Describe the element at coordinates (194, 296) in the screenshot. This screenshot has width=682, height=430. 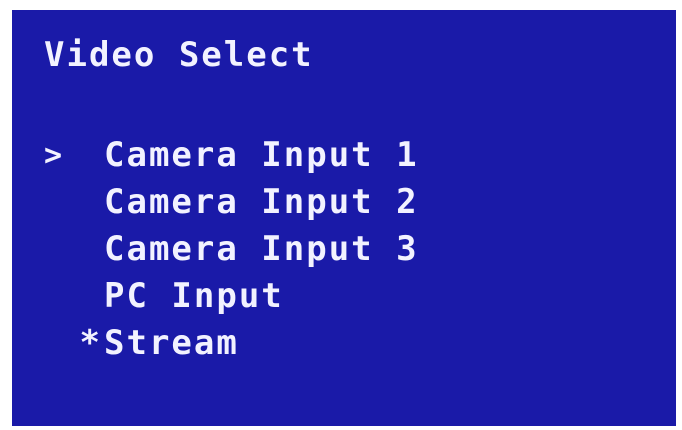
I see `menu-item-label: PC Input` at that location.